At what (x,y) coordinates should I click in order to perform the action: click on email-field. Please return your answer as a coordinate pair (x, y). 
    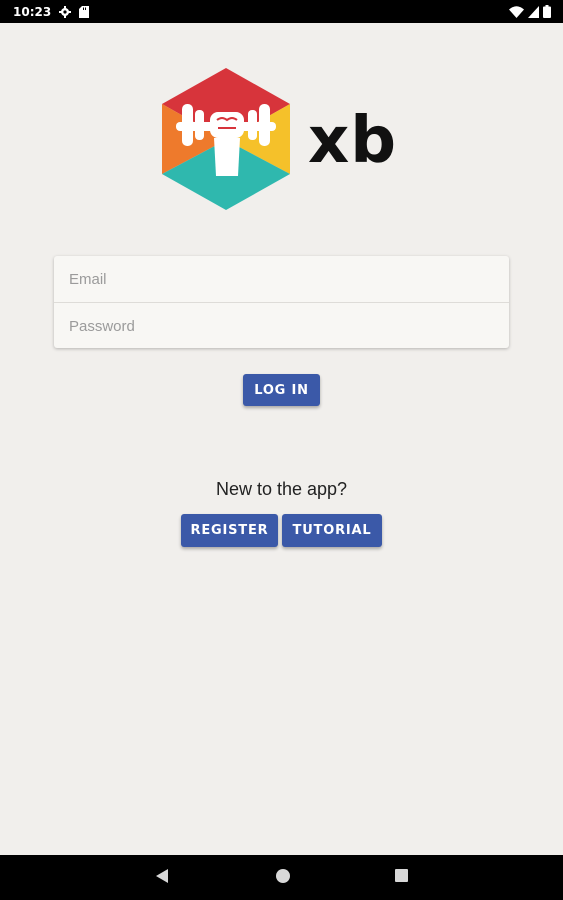
    Looking at the image, I should click on (281, 279).